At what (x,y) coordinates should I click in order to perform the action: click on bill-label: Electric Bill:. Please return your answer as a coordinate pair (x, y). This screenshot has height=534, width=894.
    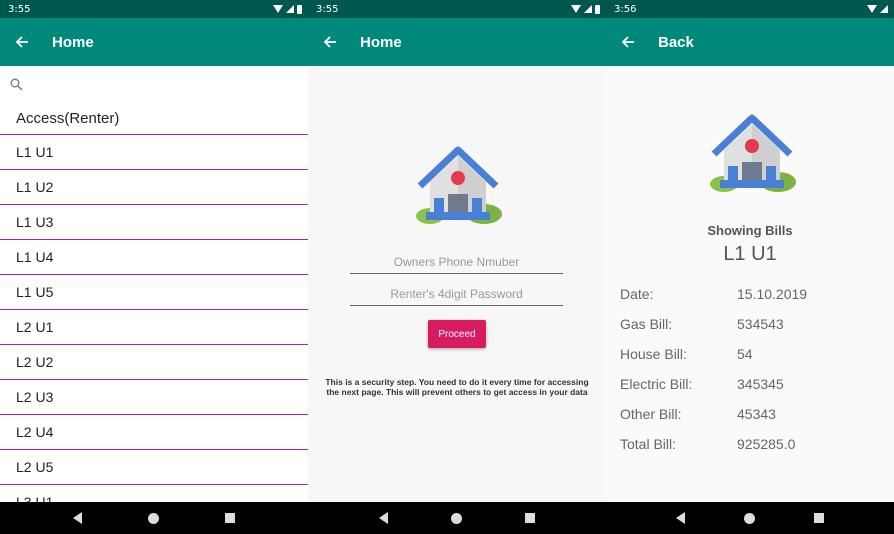
    Looking at the image, I should click on (656, 384).